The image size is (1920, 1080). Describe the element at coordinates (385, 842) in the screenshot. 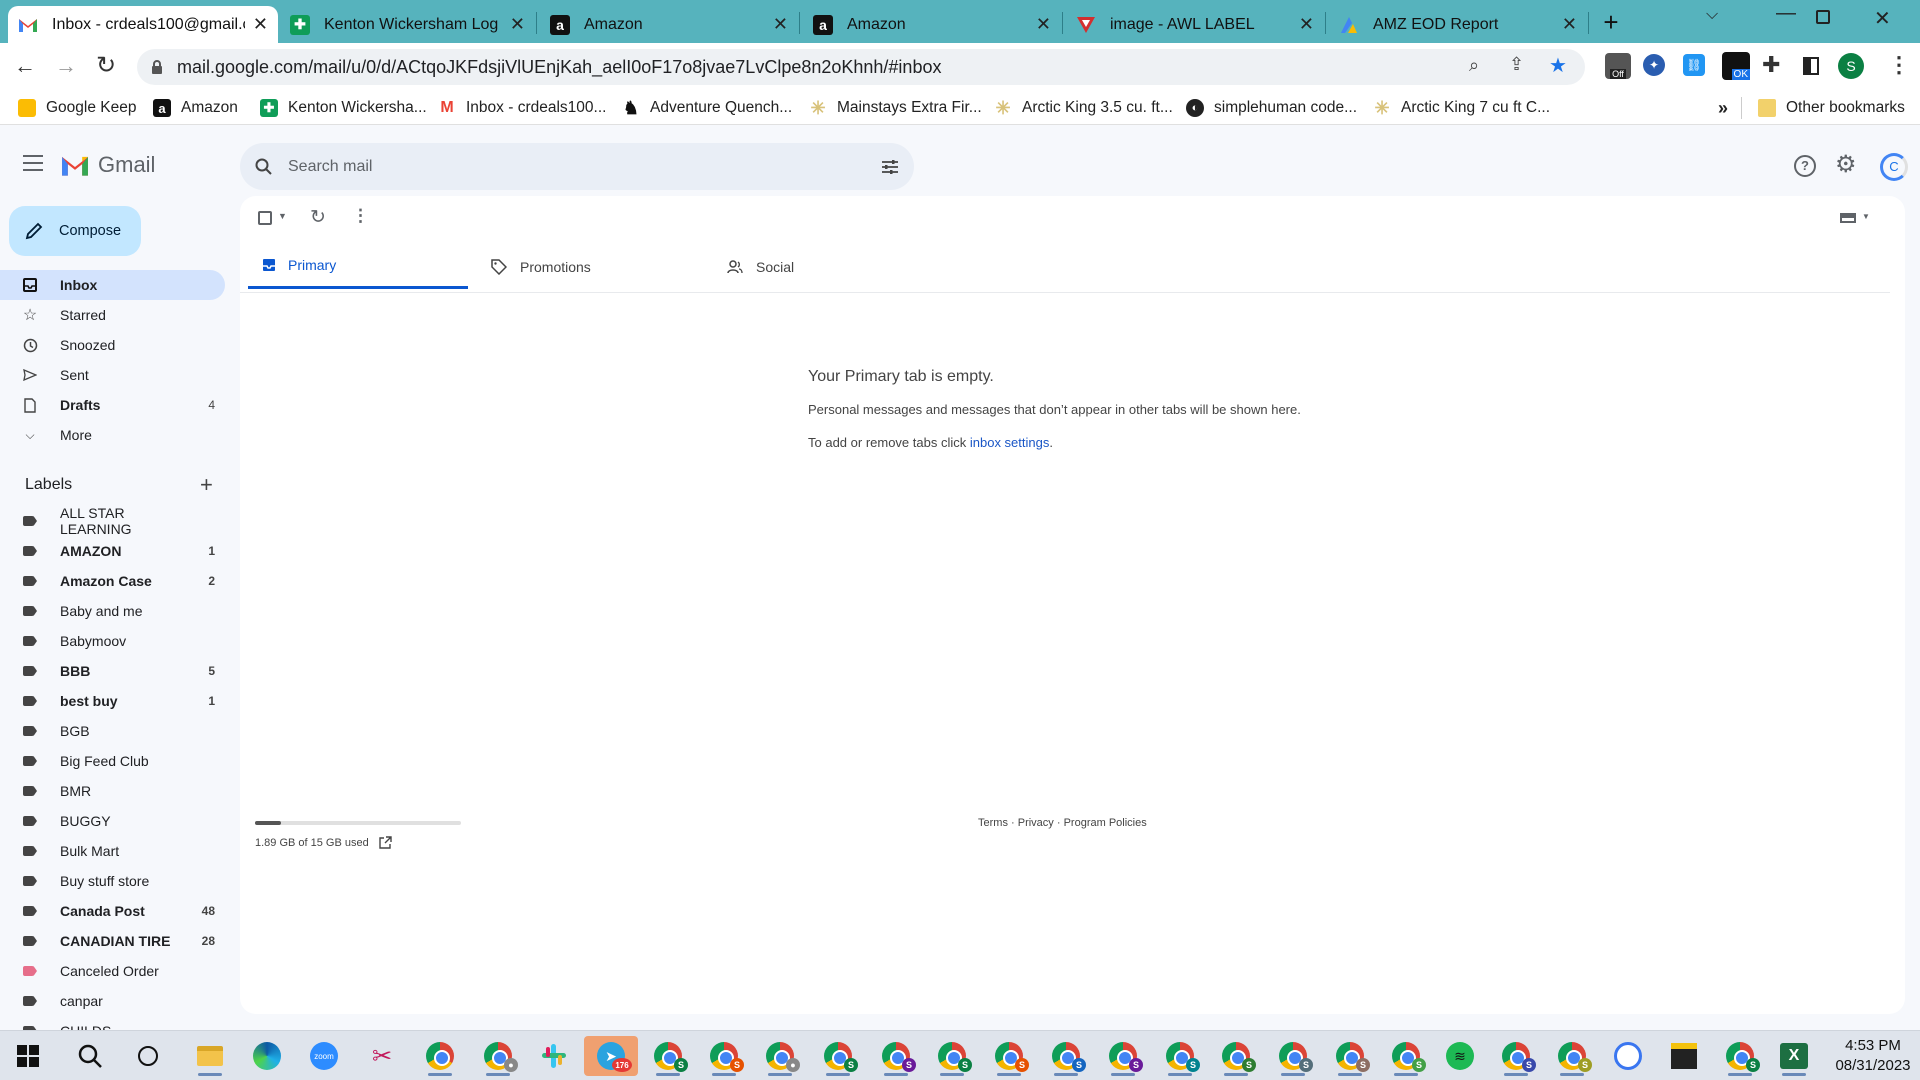

I see `open-in-new-icon` at that location.